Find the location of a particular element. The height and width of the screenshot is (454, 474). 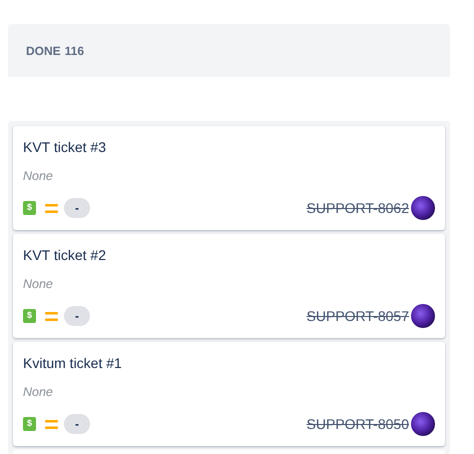

issue-title: KVT ticket #2 is located at coordinates (65, 255).